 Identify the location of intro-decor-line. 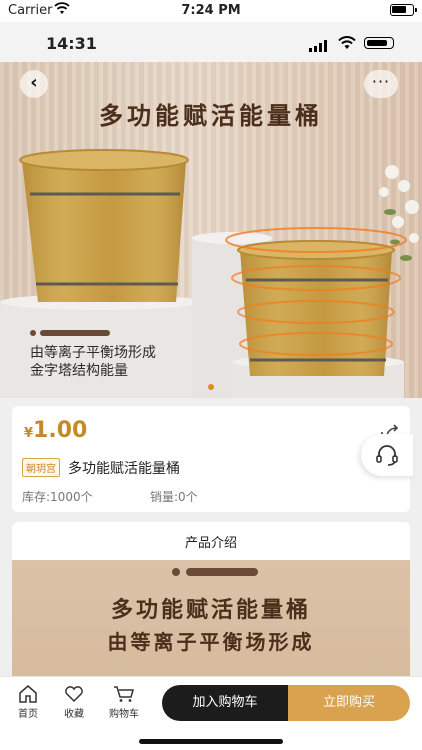
(222, 572).